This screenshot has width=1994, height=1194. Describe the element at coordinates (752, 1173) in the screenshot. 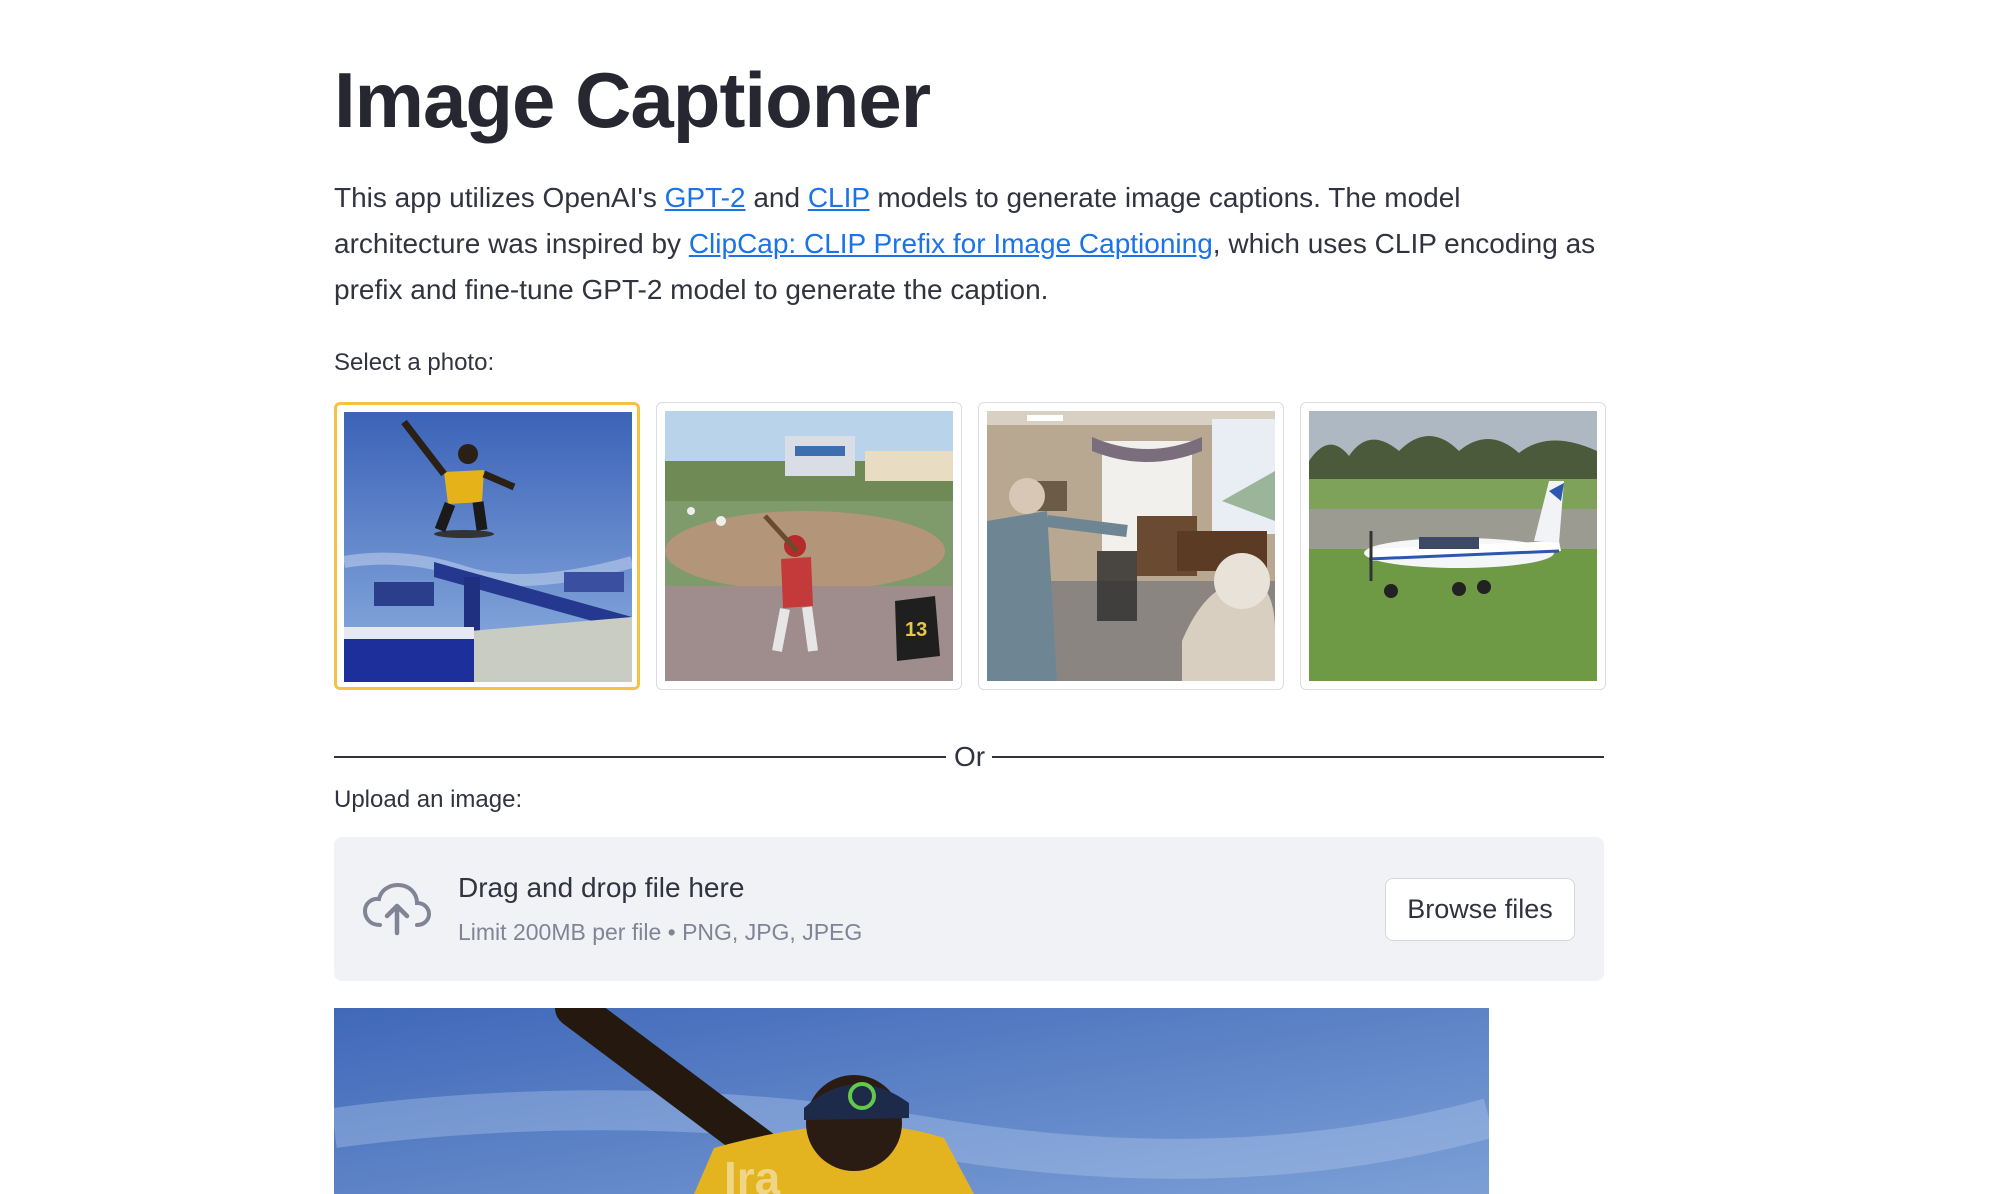

I see `svg-text: Ira` at that location.